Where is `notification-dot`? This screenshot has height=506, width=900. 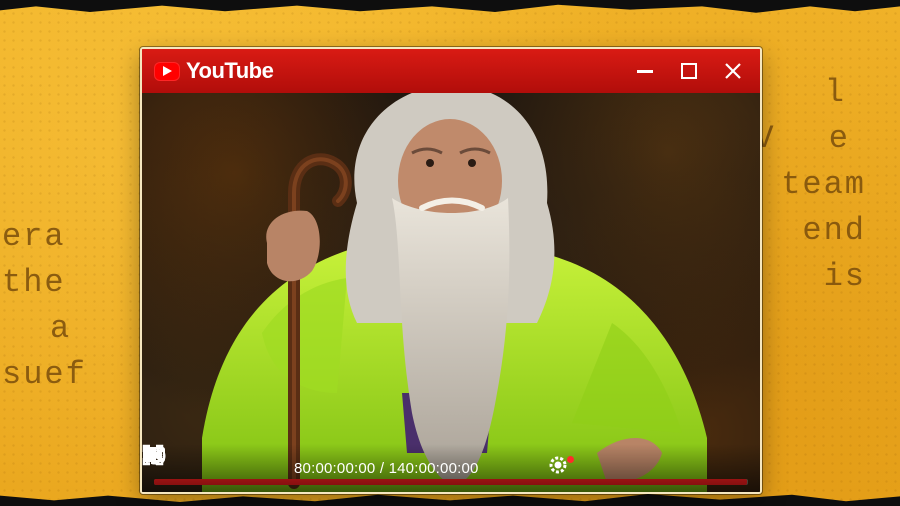 notification-dot is located at coordinates (570, 459).